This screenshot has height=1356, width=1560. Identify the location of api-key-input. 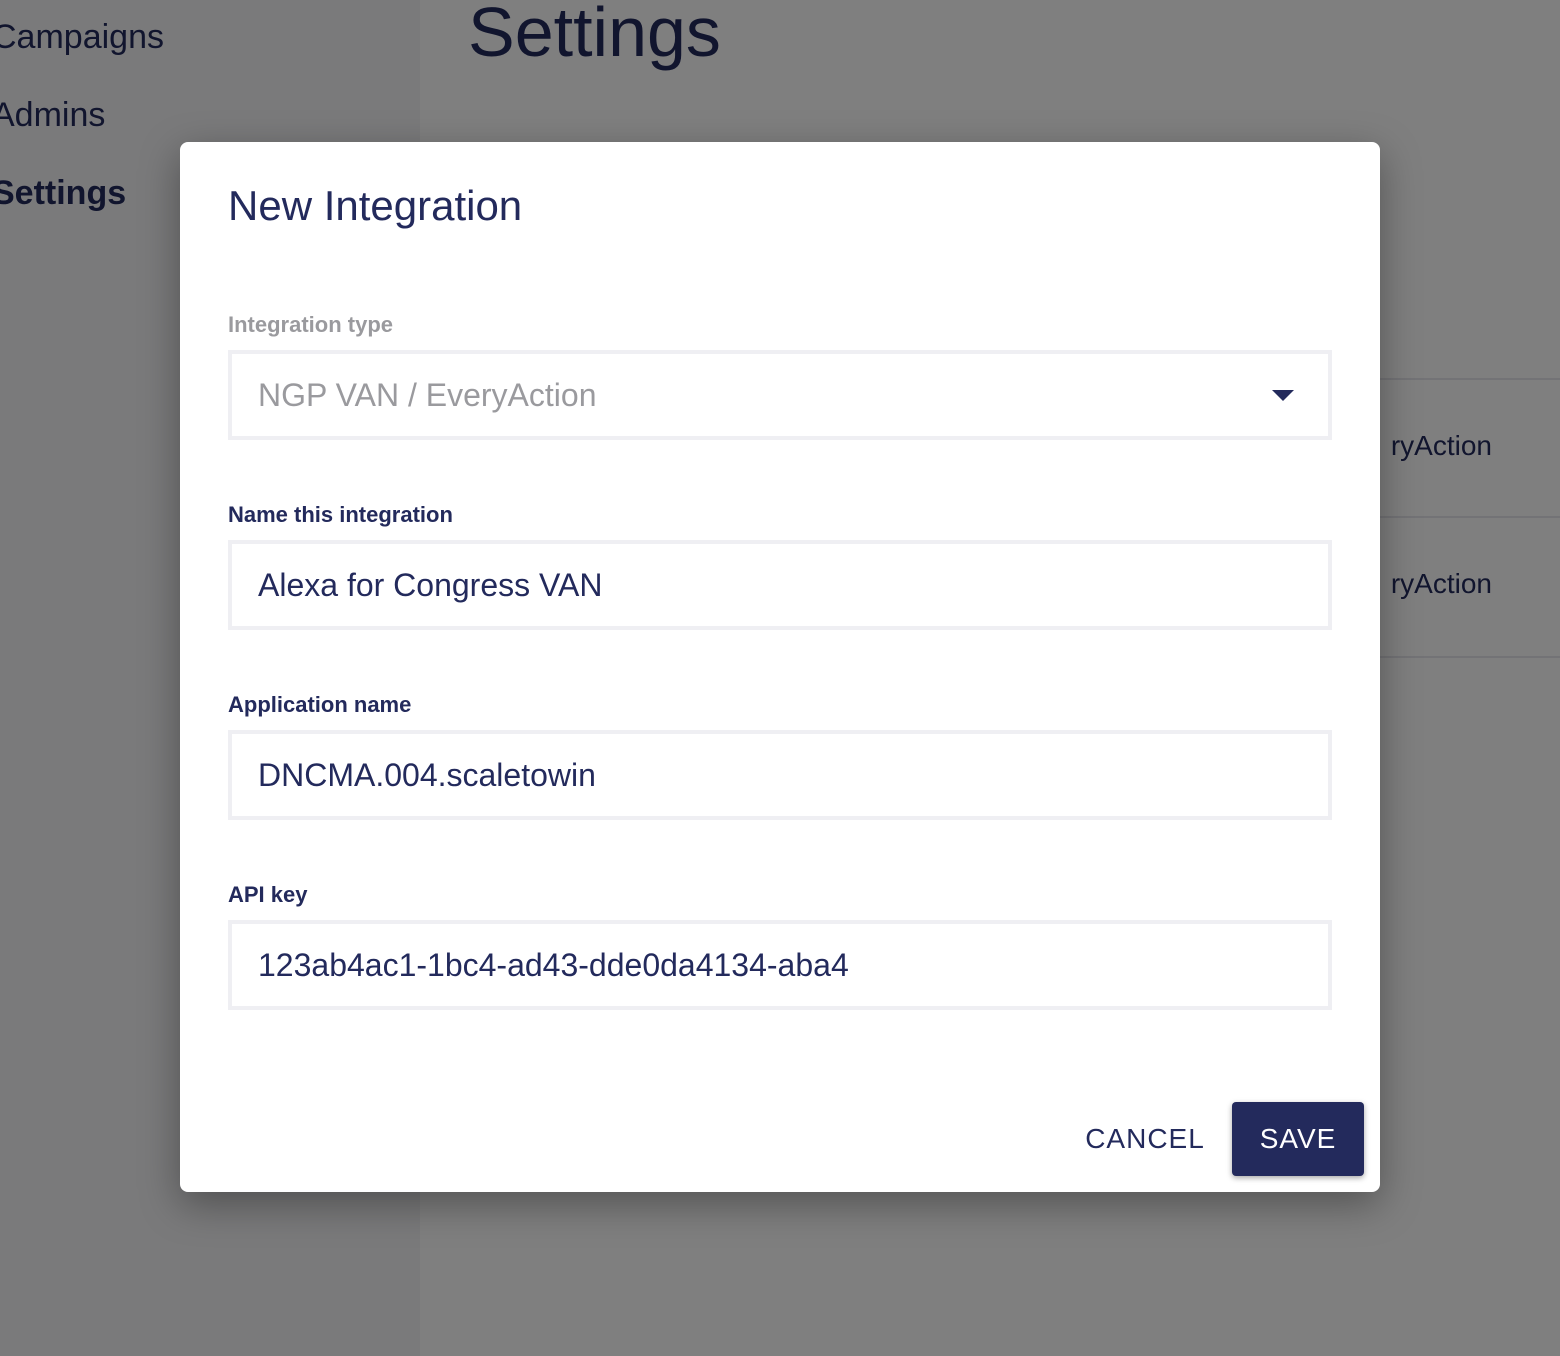
(778, 965).